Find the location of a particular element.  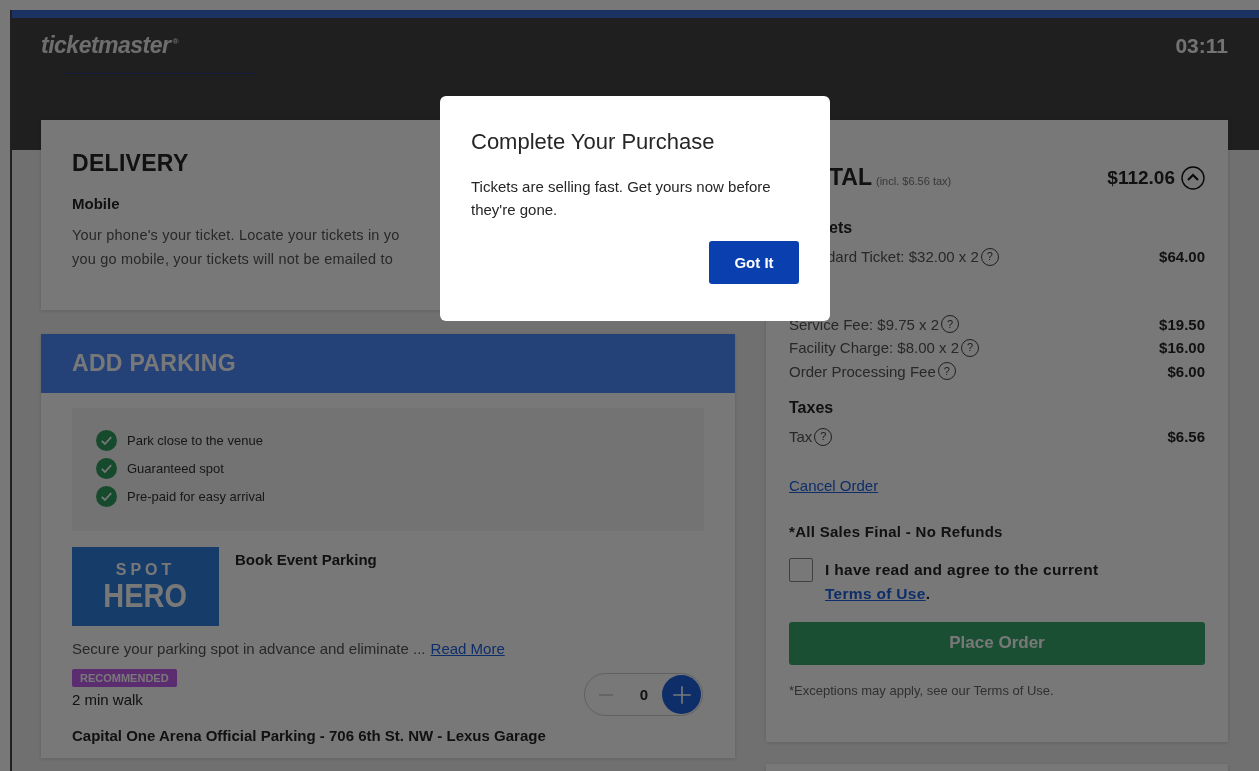

read-more-link: Read More is located at coordinates (467, 648).